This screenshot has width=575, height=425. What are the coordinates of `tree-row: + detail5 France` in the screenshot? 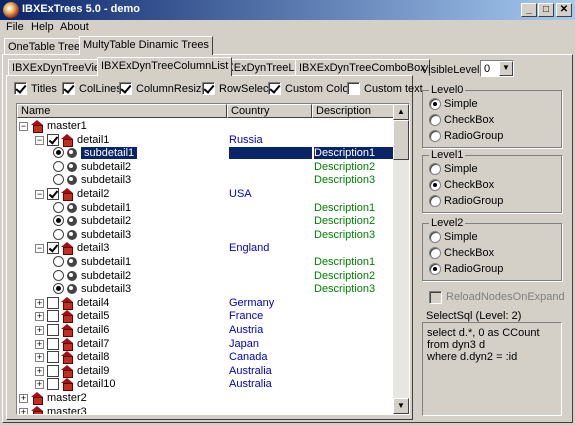 It's located at (206, 316).